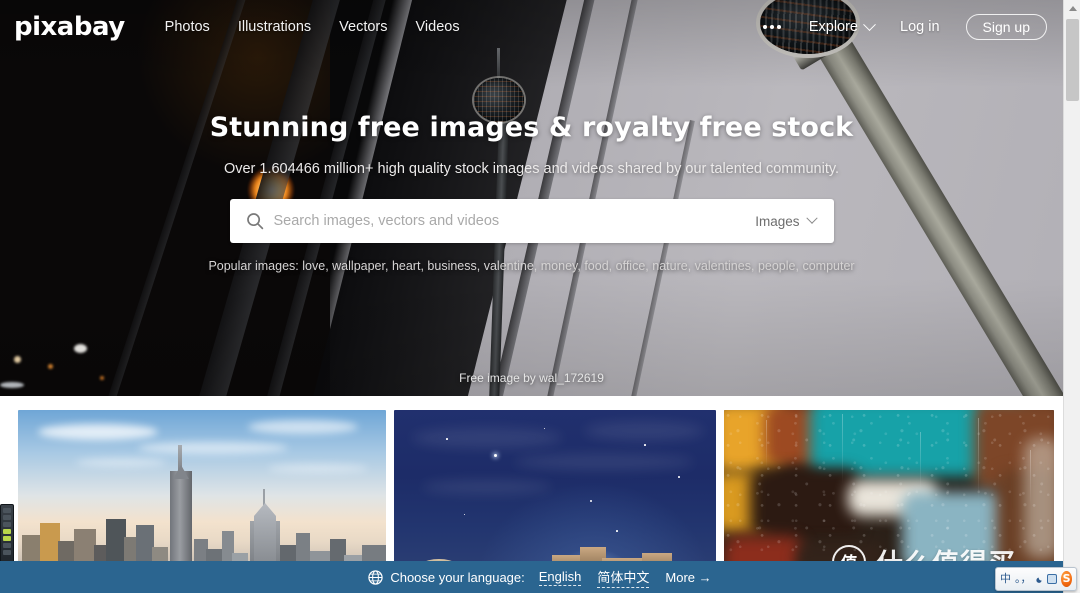 This screenshot has width=1080, height=593. Describe the element at coordinates (1006, 27) in the screenshot. I see `signup-button: Sign up` at that location.